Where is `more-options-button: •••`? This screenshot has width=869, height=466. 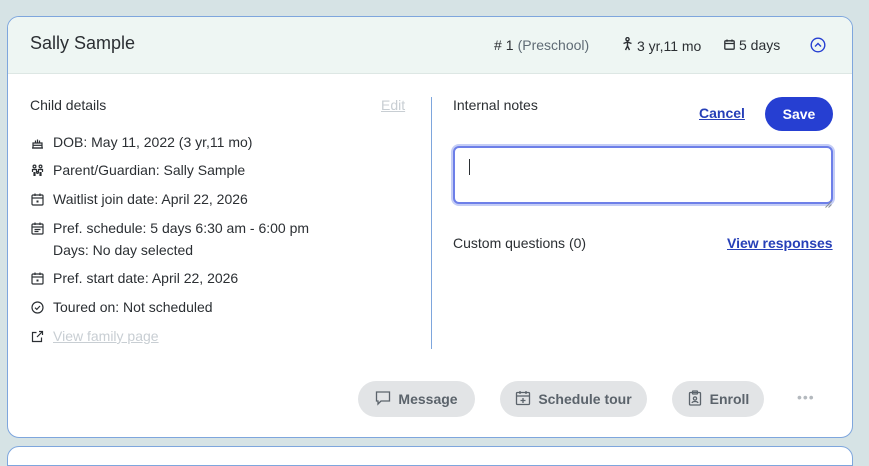 more-options-button: ••• is located at coordinates (808, 399).